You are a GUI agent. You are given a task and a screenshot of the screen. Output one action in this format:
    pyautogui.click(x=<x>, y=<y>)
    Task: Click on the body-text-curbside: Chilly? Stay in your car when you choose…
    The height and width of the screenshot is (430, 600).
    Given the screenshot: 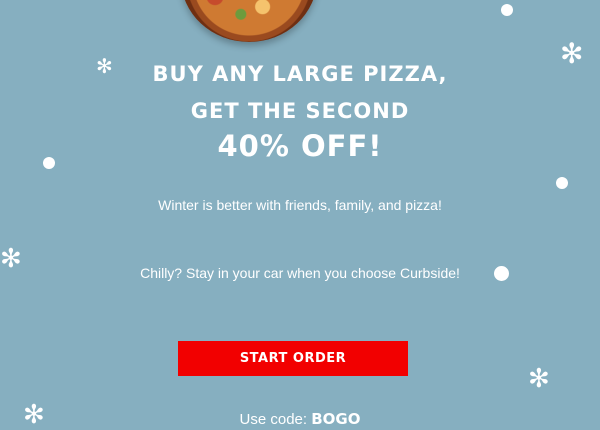 What is the action you would take?
    pyautogui.click(x=300, y=273)
    